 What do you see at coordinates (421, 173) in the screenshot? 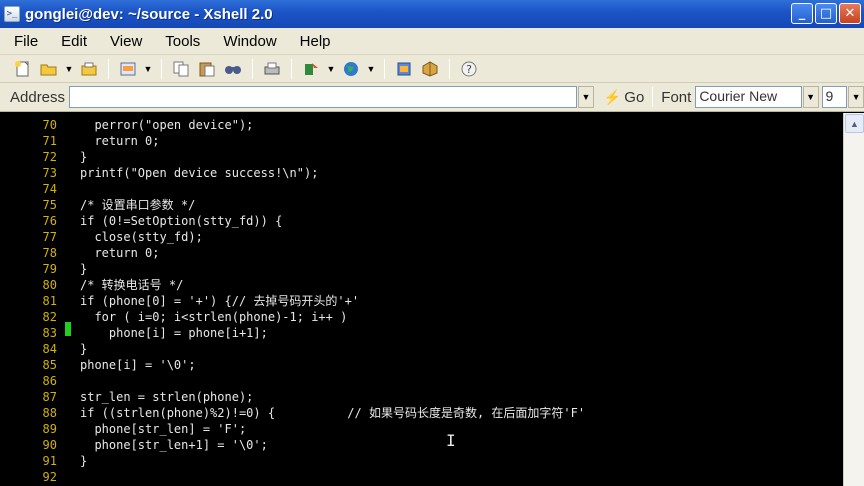
I see `terminal-line: 73 printf("Open device success!\n");` at bounding box center [421, 173].